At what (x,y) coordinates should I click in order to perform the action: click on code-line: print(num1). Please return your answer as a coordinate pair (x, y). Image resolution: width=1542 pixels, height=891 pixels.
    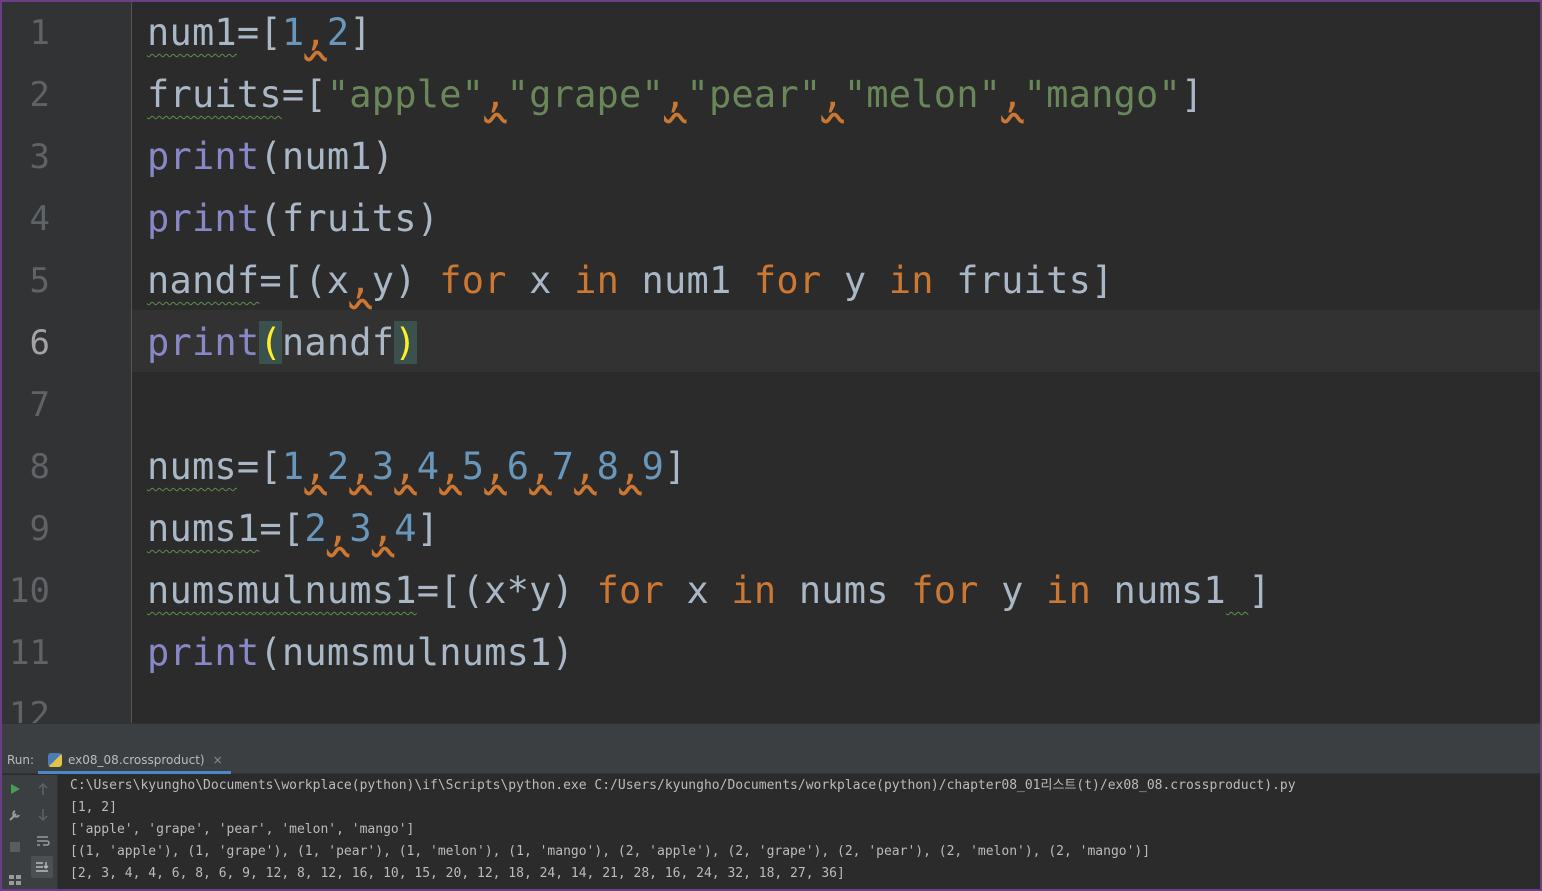
    Looking at the image, I should click on (270, 157).